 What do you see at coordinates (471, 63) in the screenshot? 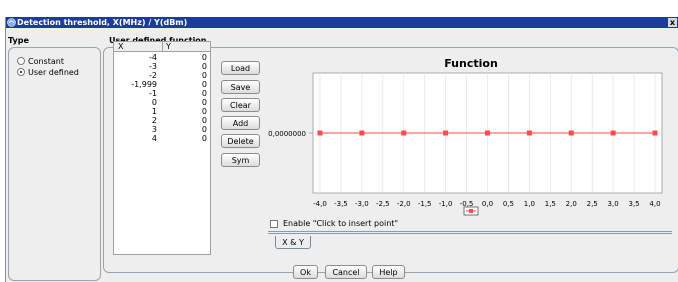
I see `chart-title: Function` at bounding box center [471, 63].